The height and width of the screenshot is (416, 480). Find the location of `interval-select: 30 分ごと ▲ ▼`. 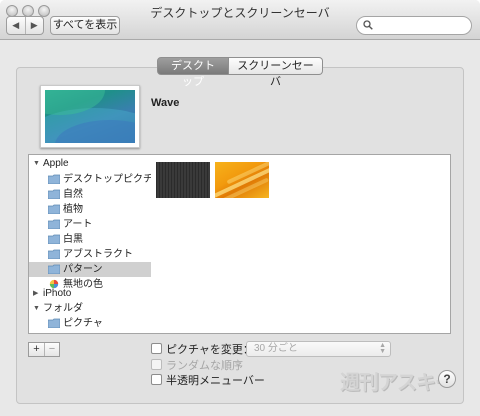

interval-select: 30 分ごと ▲ ▼ is located at coordinates (318, 349).